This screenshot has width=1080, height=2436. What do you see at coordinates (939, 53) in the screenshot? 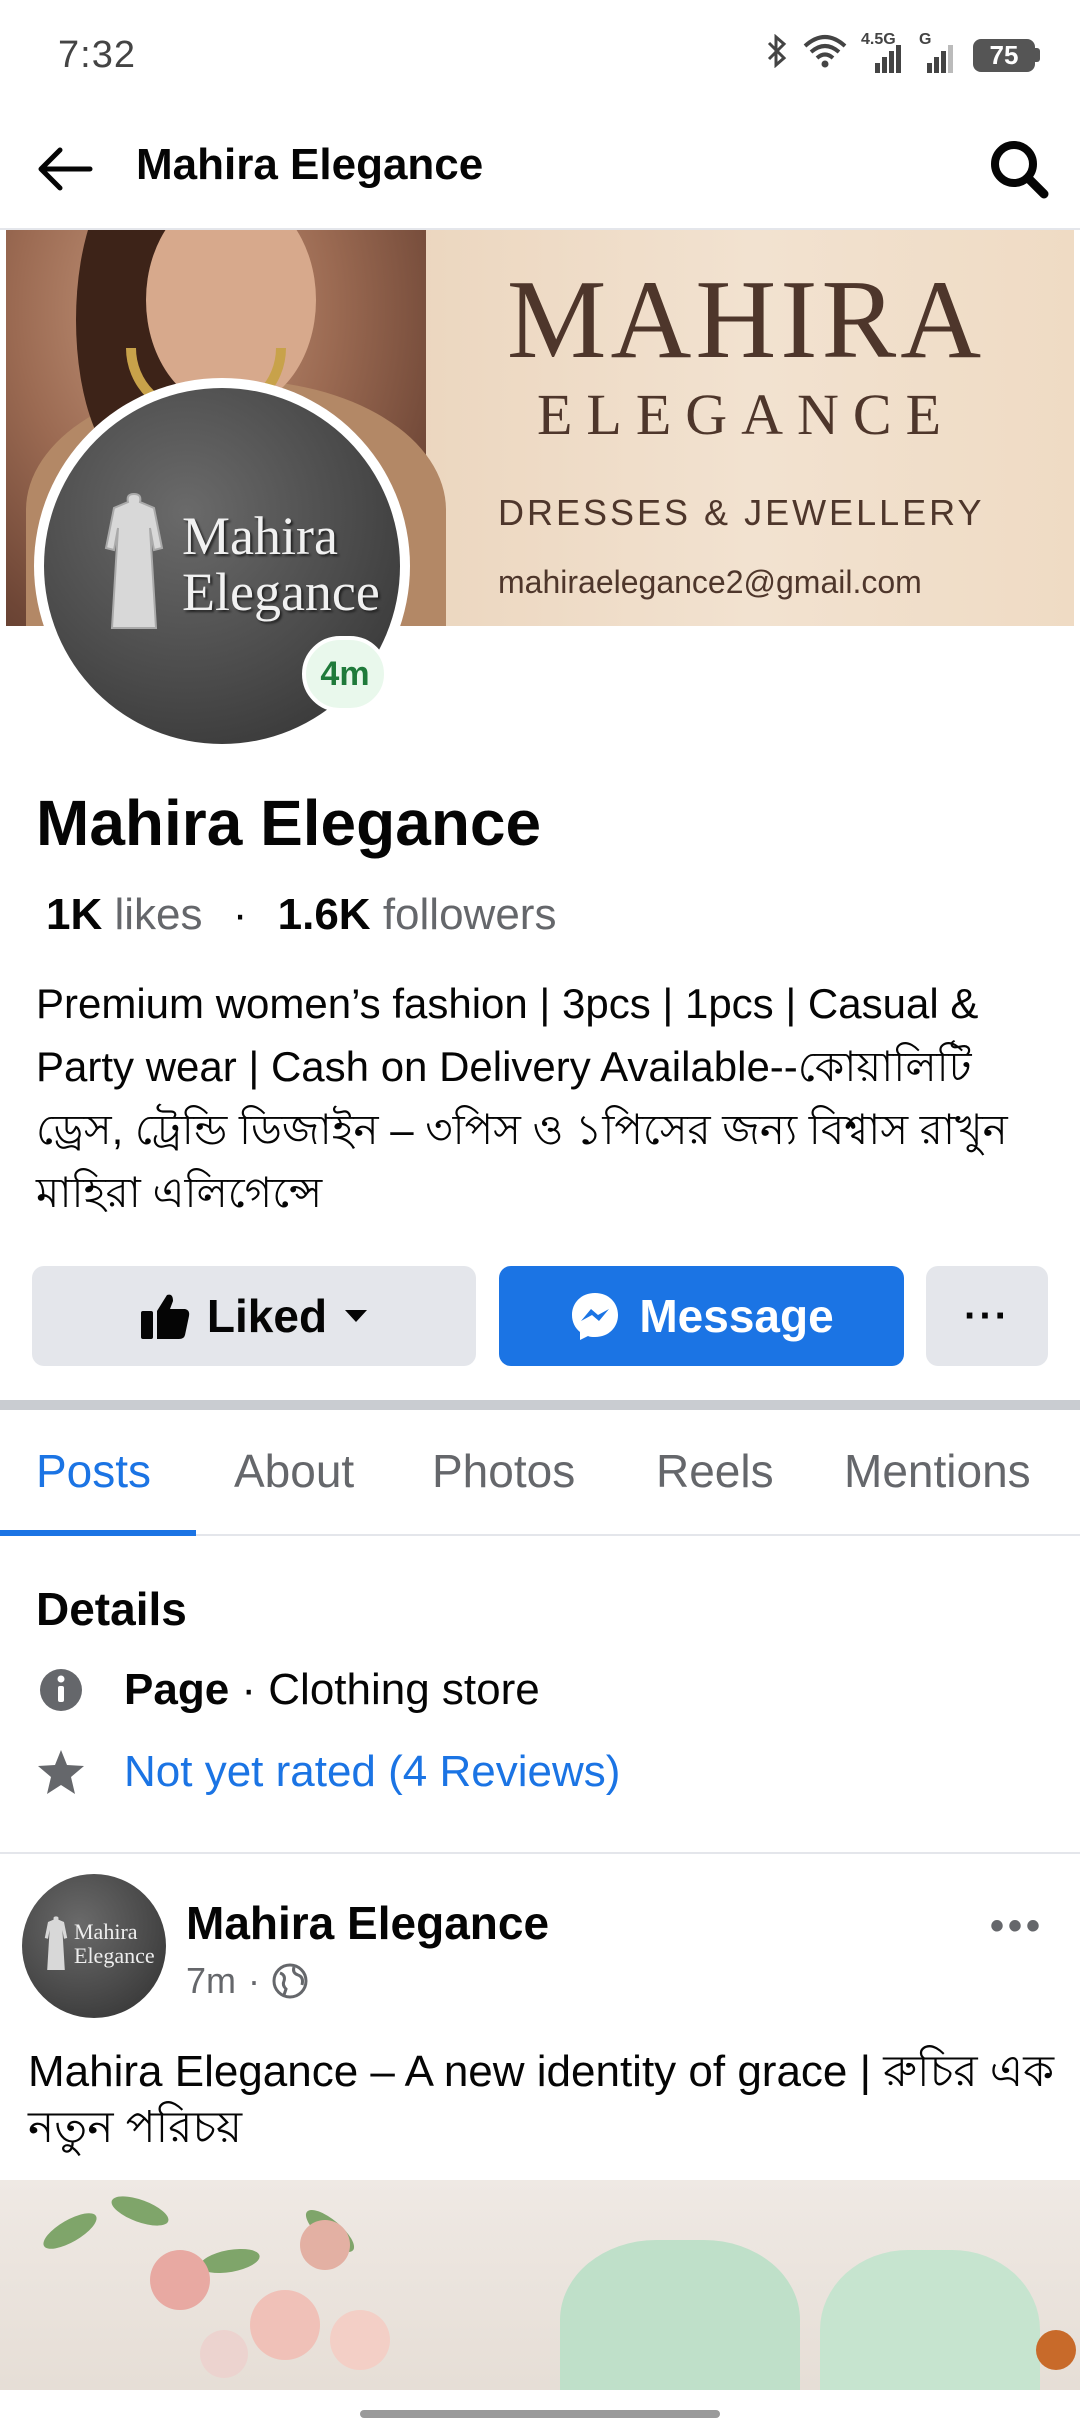
I see `signal-icon-2: G` at bounding box center [939, 53].